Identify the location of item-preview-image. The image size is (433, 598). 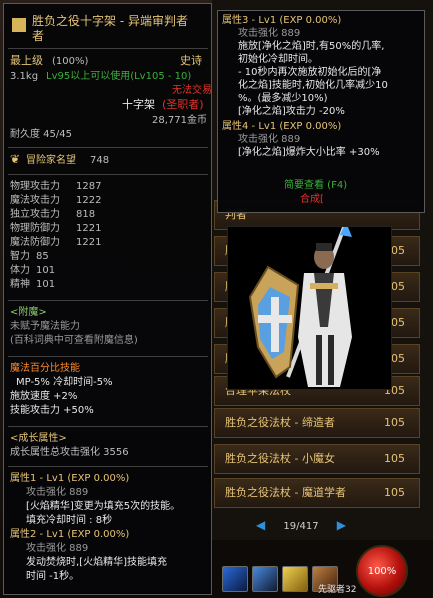
(309, 308).